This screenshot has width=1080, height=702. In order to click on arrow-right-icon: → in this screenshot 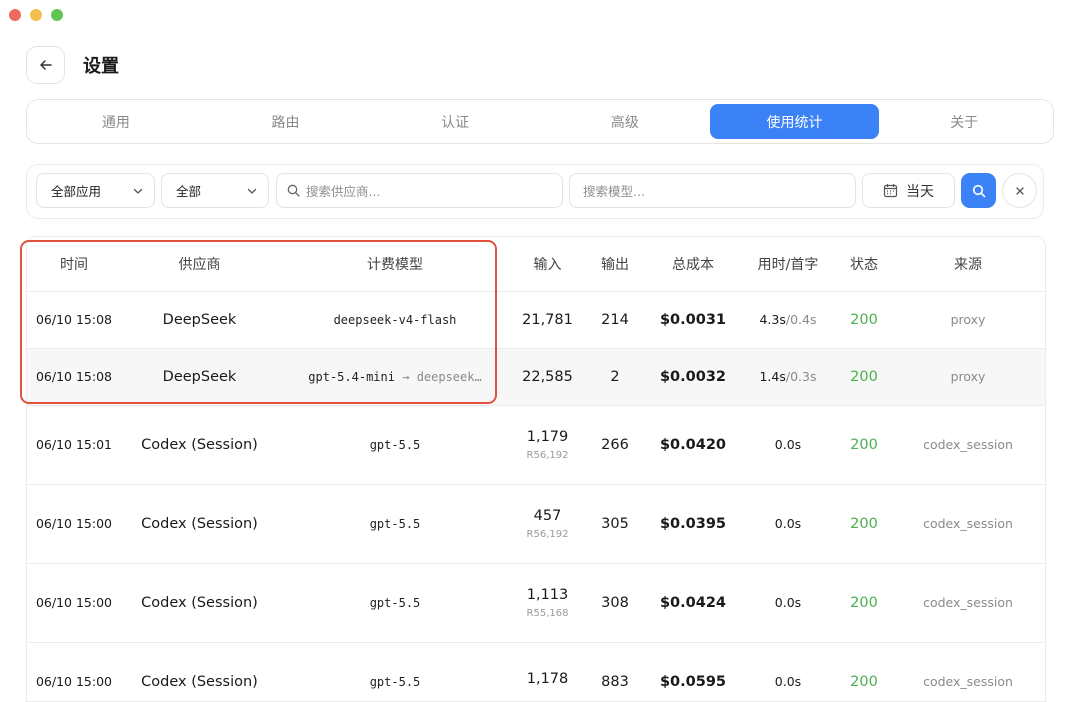, I will do `click(406, 376)`.